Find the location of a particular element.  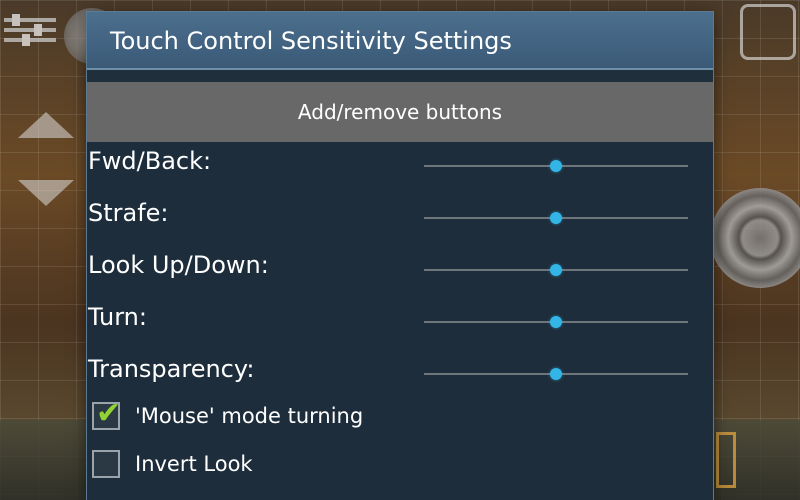

dialog-title: Touch Control Sensitivity Settings is located at coordinates (400, 41).